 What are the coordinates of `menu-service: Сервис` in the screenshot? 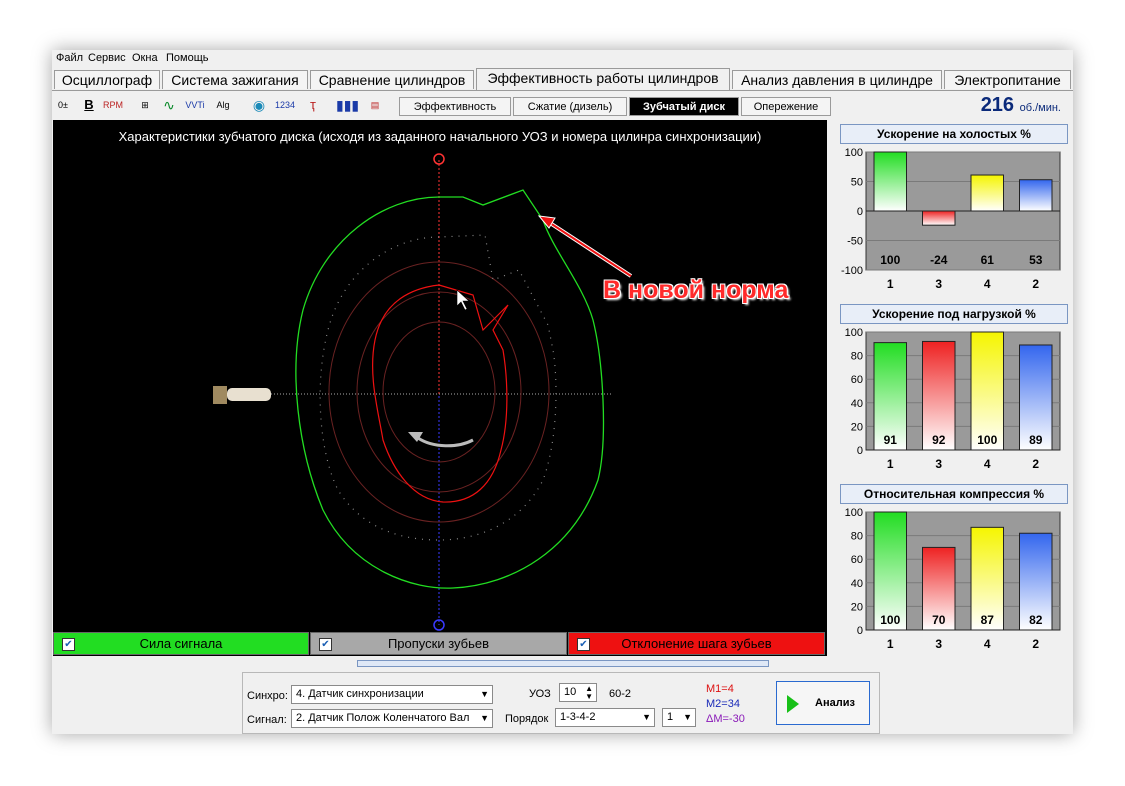 It's located at (107, 58).